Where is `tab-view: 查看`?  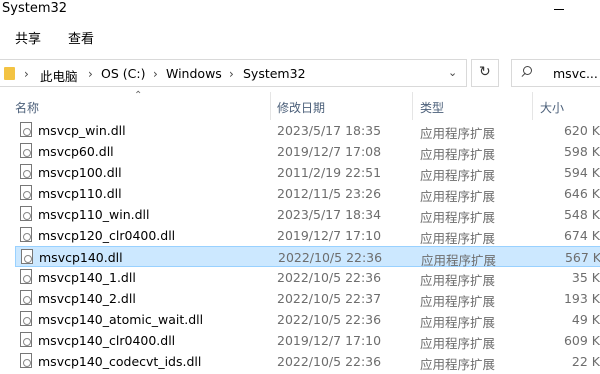 tab-view: 查看 is located at coordinates (81, 37).